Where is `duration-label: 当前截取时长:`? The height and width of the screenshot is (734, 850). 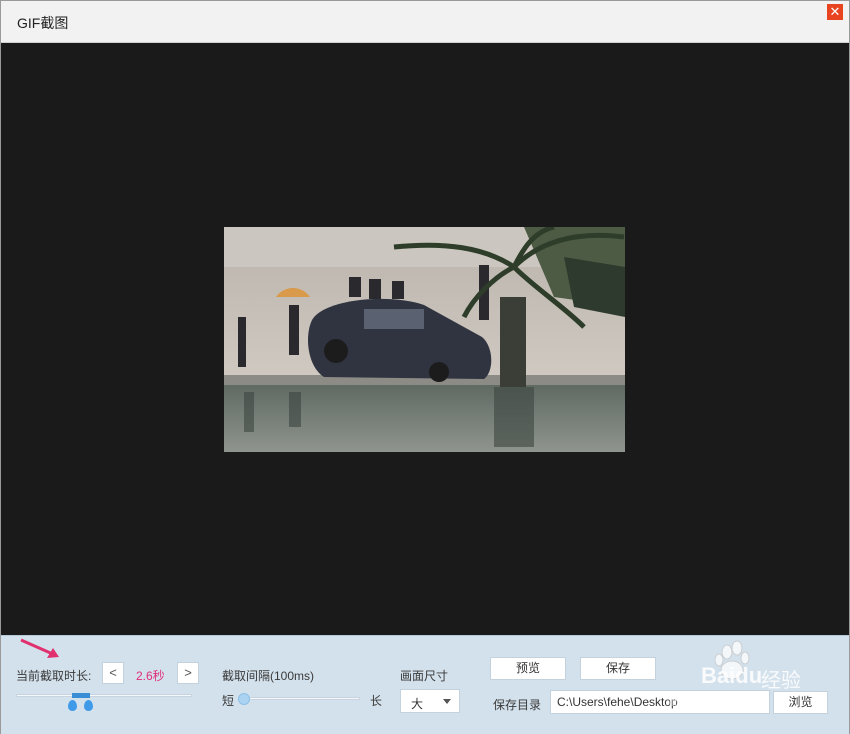 duration-label: 当前截取时长: is located at coordinates (54, 676).